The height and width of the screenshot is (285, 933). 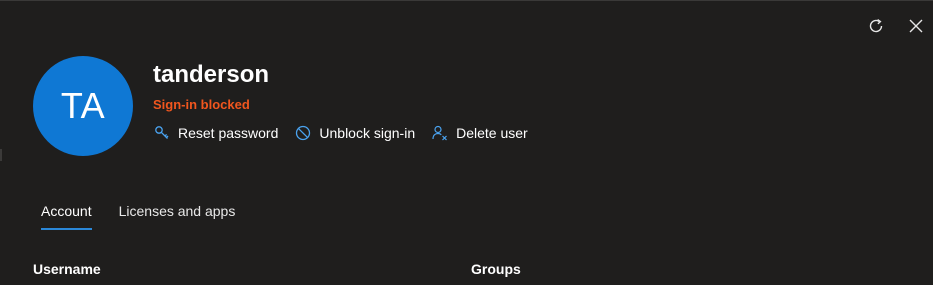 I want to click on avatar-initials: TA, so click(x=83, y=105).